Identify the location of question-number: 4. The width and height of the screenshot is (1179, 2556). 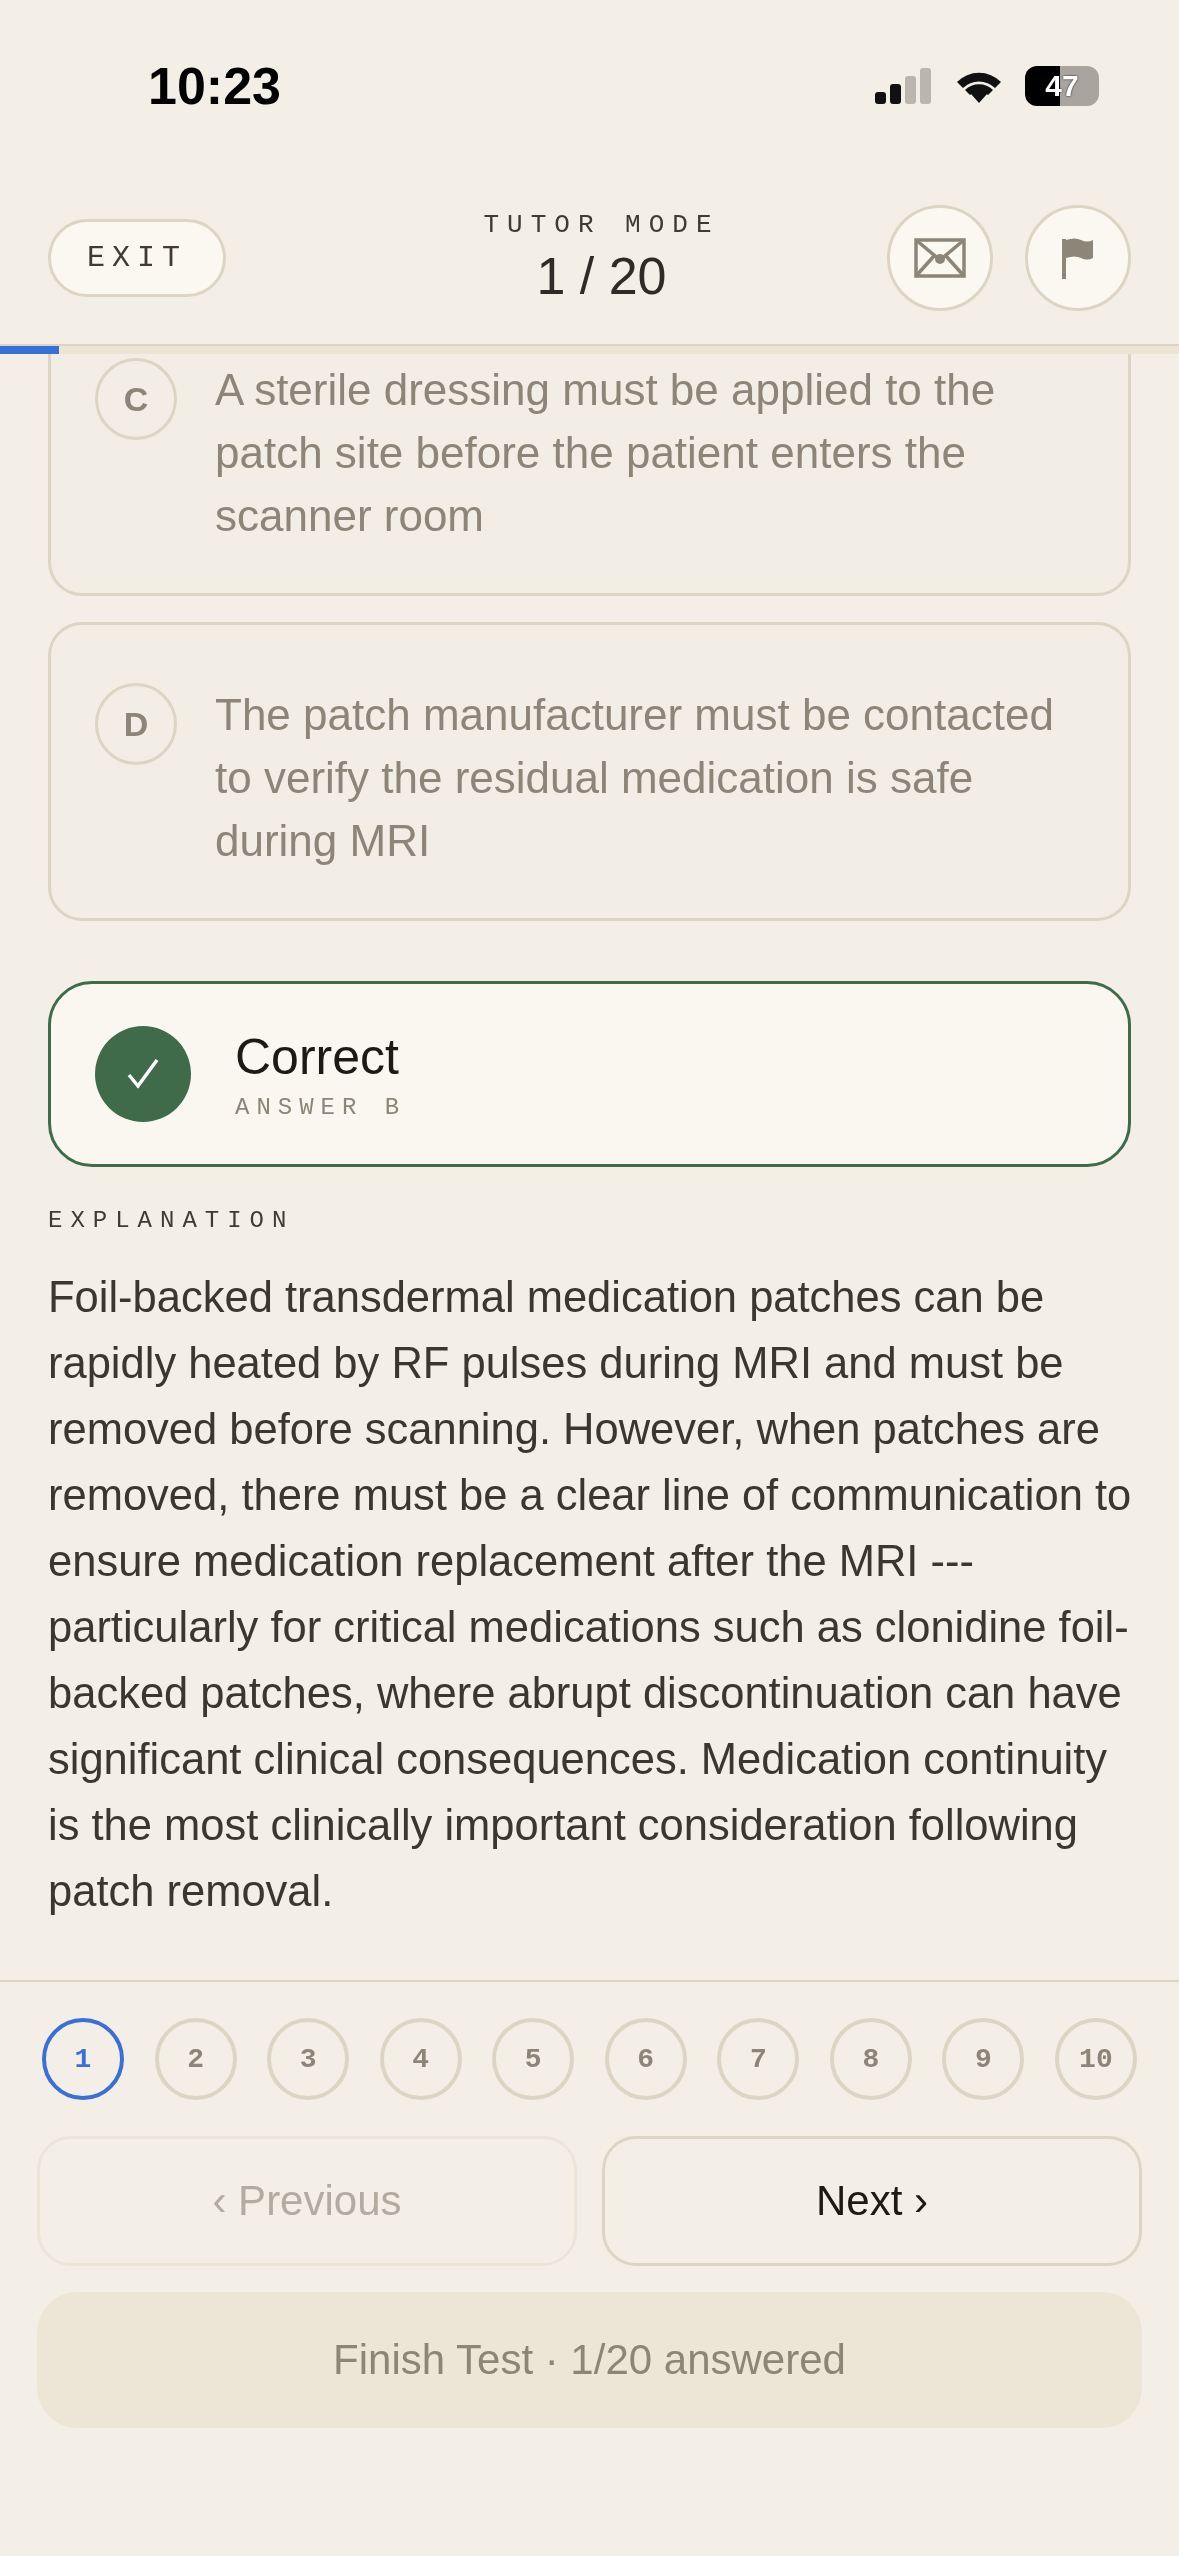
(420, 2059).